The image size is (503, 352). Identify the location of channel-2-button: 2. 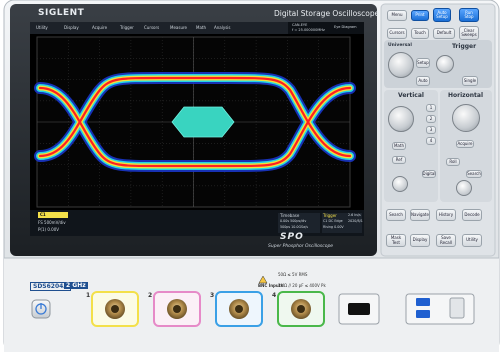
(431, 119).